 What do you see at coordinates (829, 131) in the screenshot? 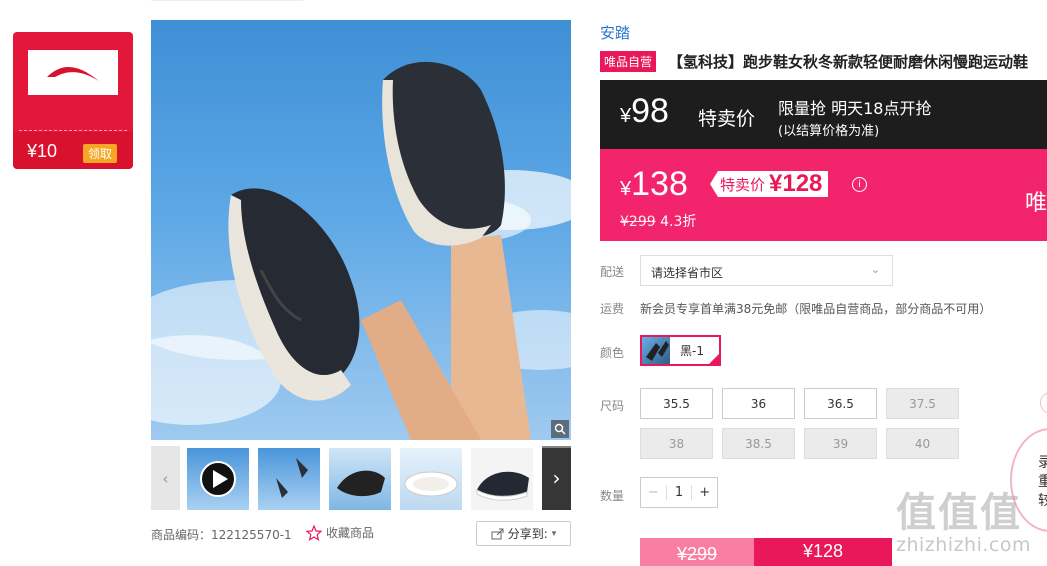
I see `flash-sale-subtitle: (以结算价格为准)` at bounding box center [829, 131].